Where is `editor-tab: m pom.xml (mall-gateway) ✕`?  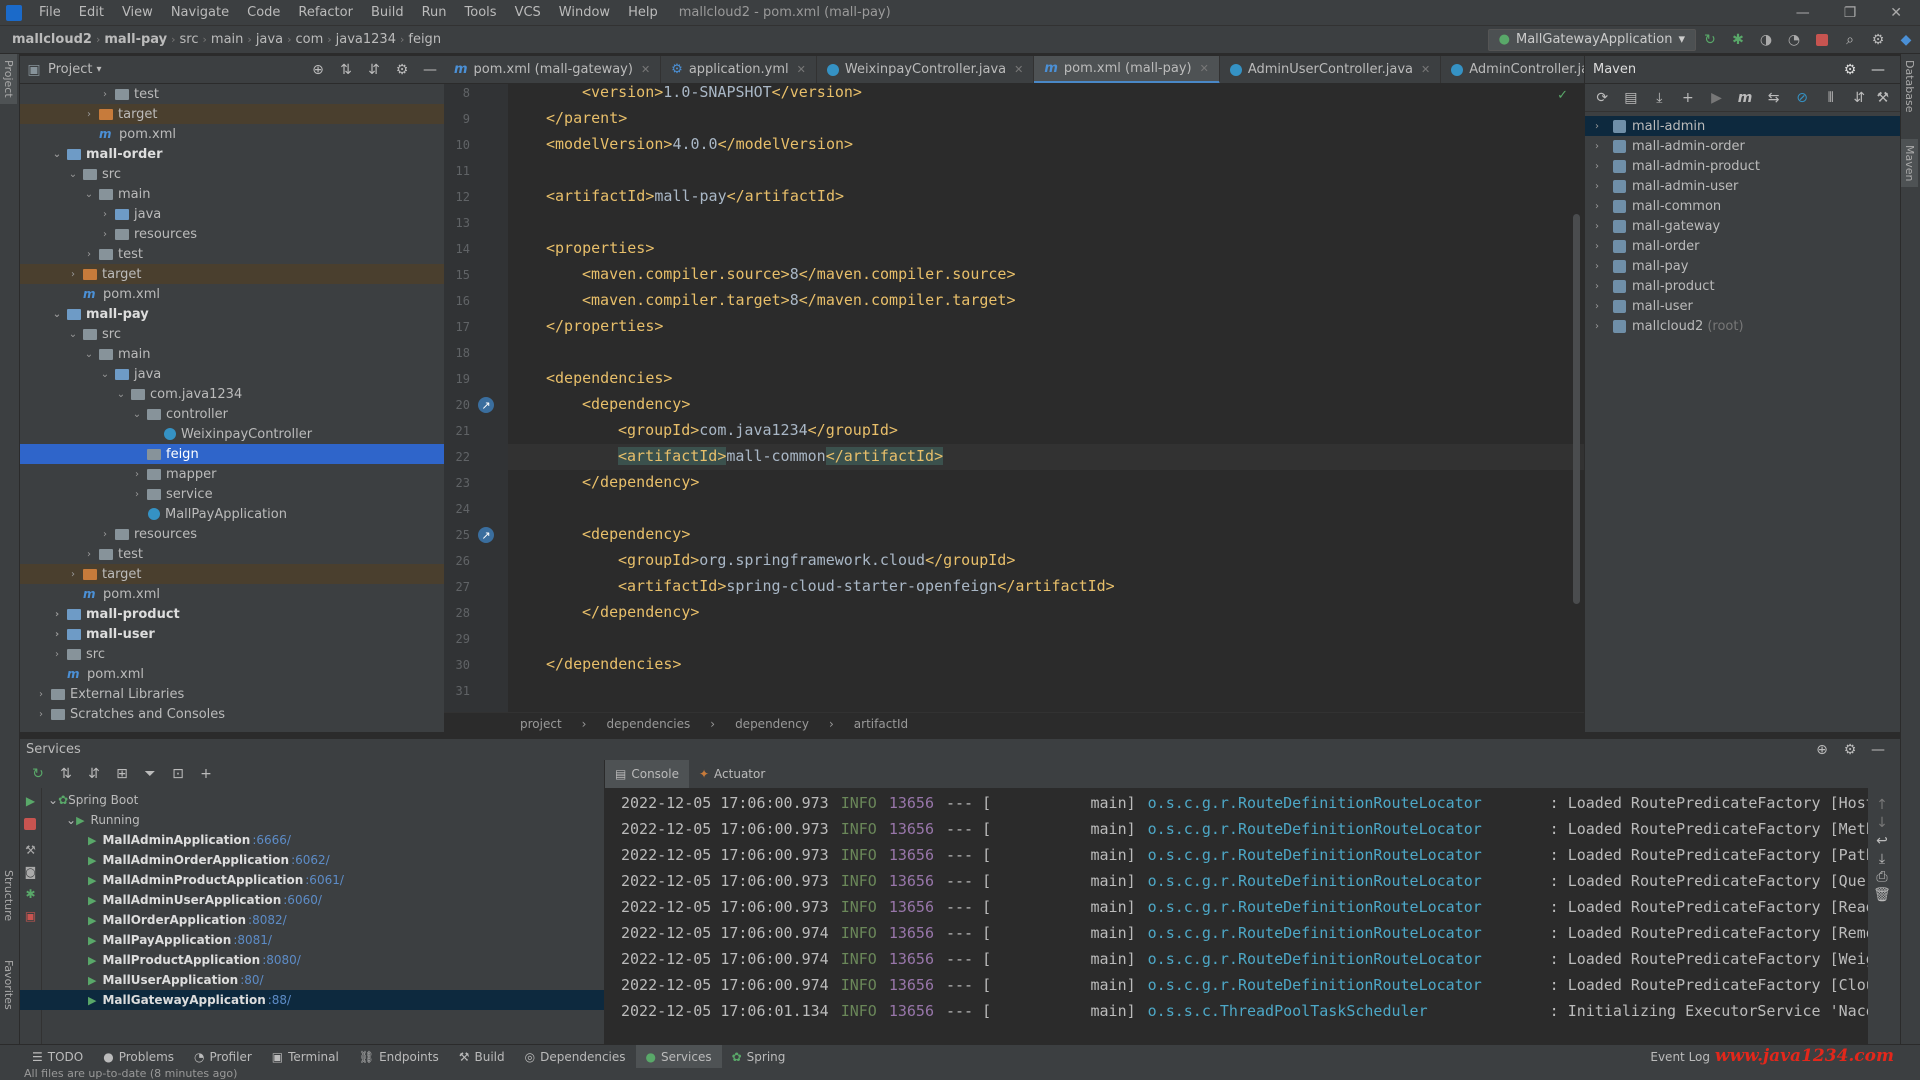
editor-tab: m pom.xml (mall-gateway) ✕ is located at coordinates (553, 69).